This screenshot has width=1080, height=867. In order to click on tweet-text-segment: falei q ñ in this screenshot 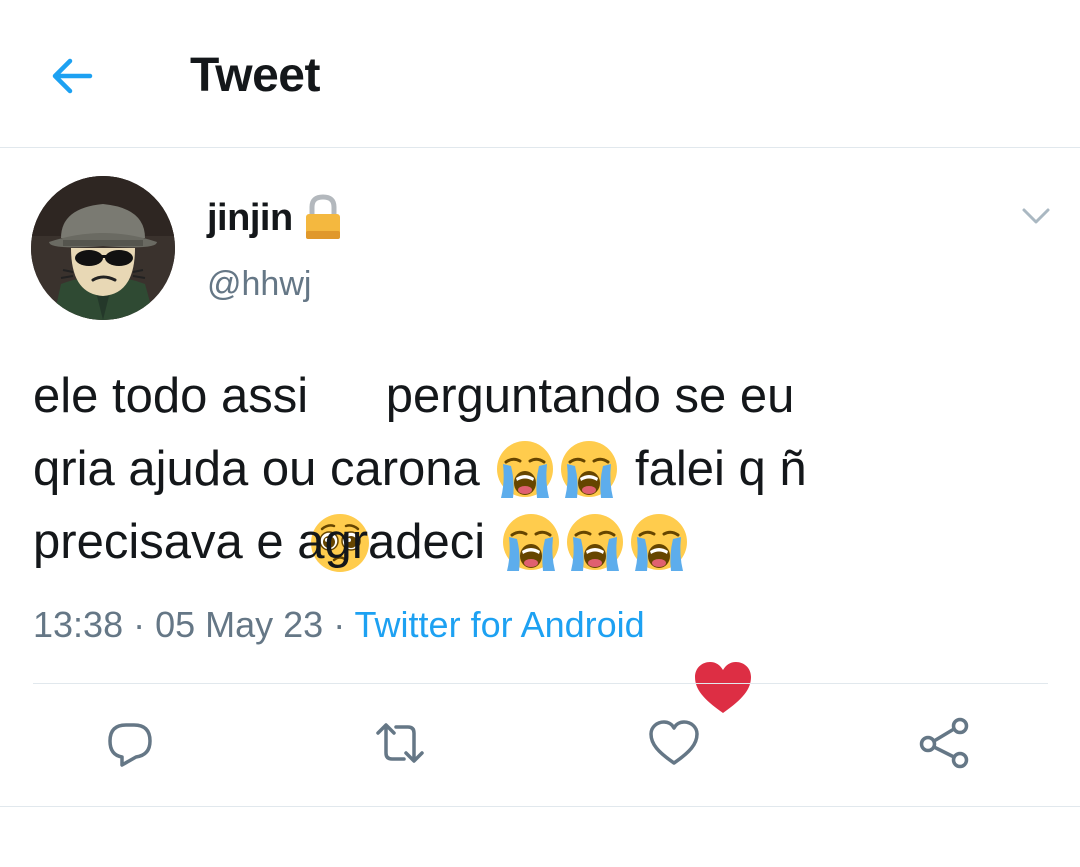, I will do `click(714, 469)`.